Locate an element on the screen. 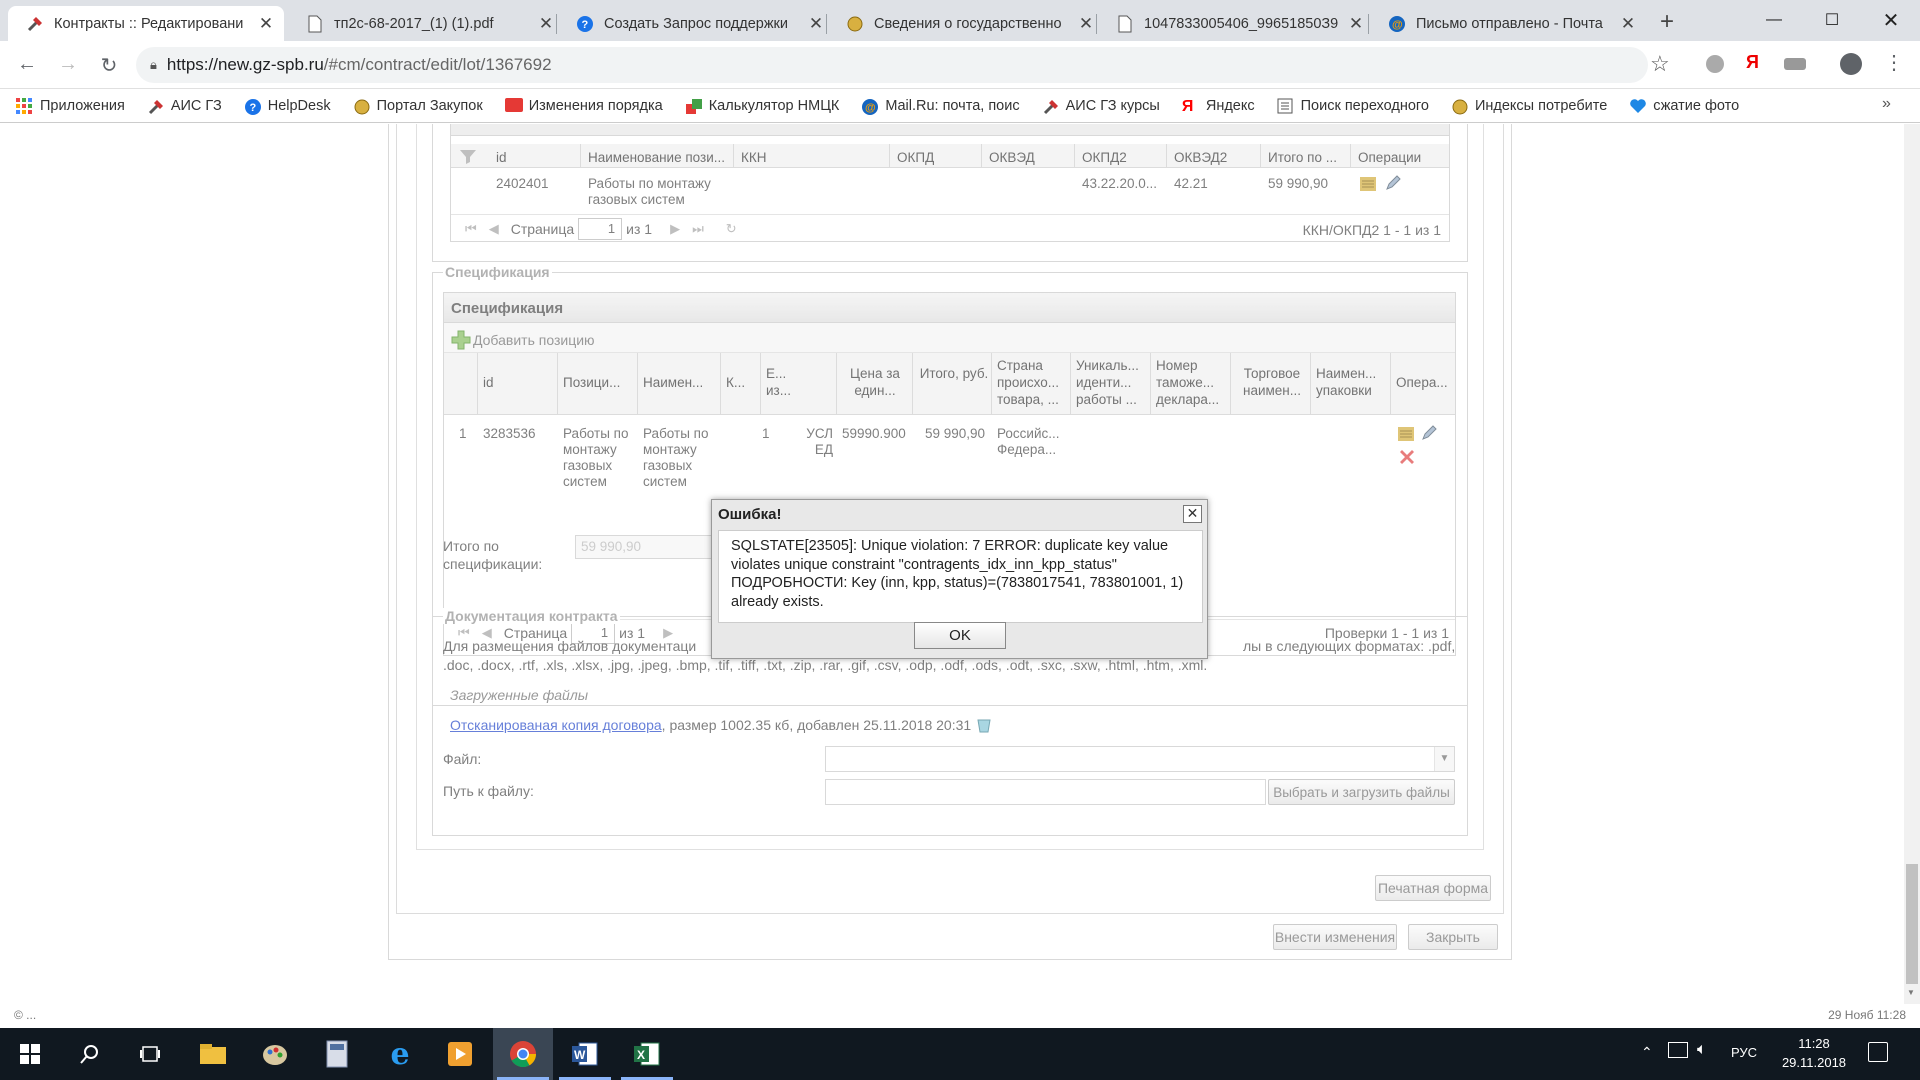 The width and height of the screenshot is (1920, 1080). tab-title: Сведения о государственно is located at coordinates (968, 23).